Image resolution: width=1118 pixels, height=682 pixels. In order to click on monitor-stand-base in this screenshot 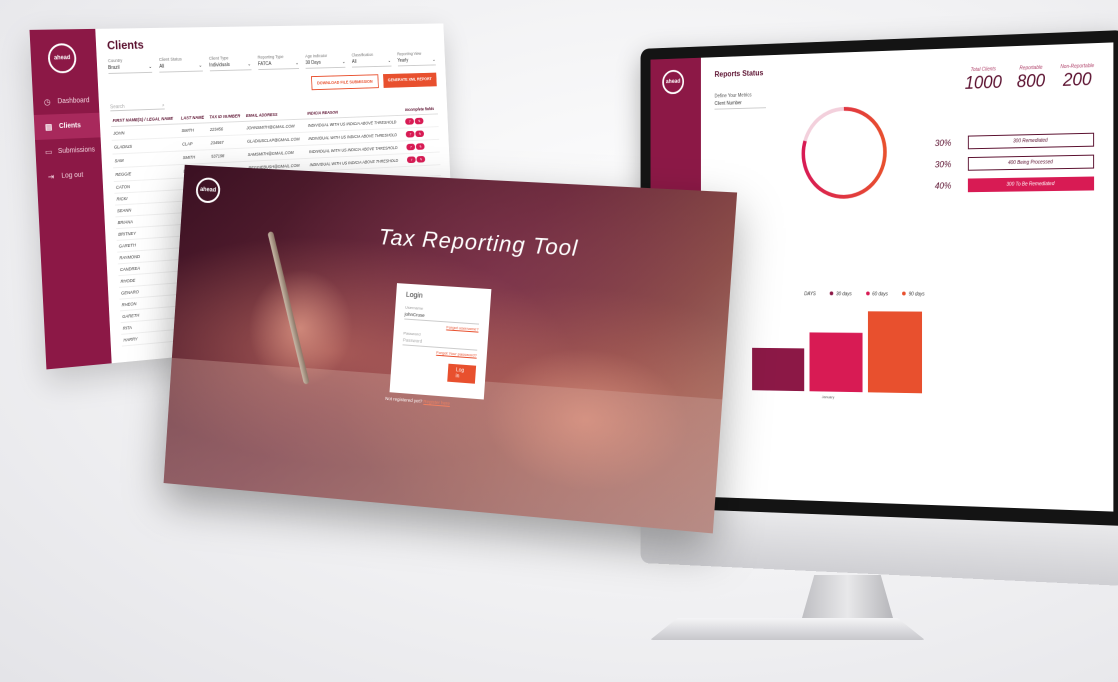, I will do `click(787, 629)`.